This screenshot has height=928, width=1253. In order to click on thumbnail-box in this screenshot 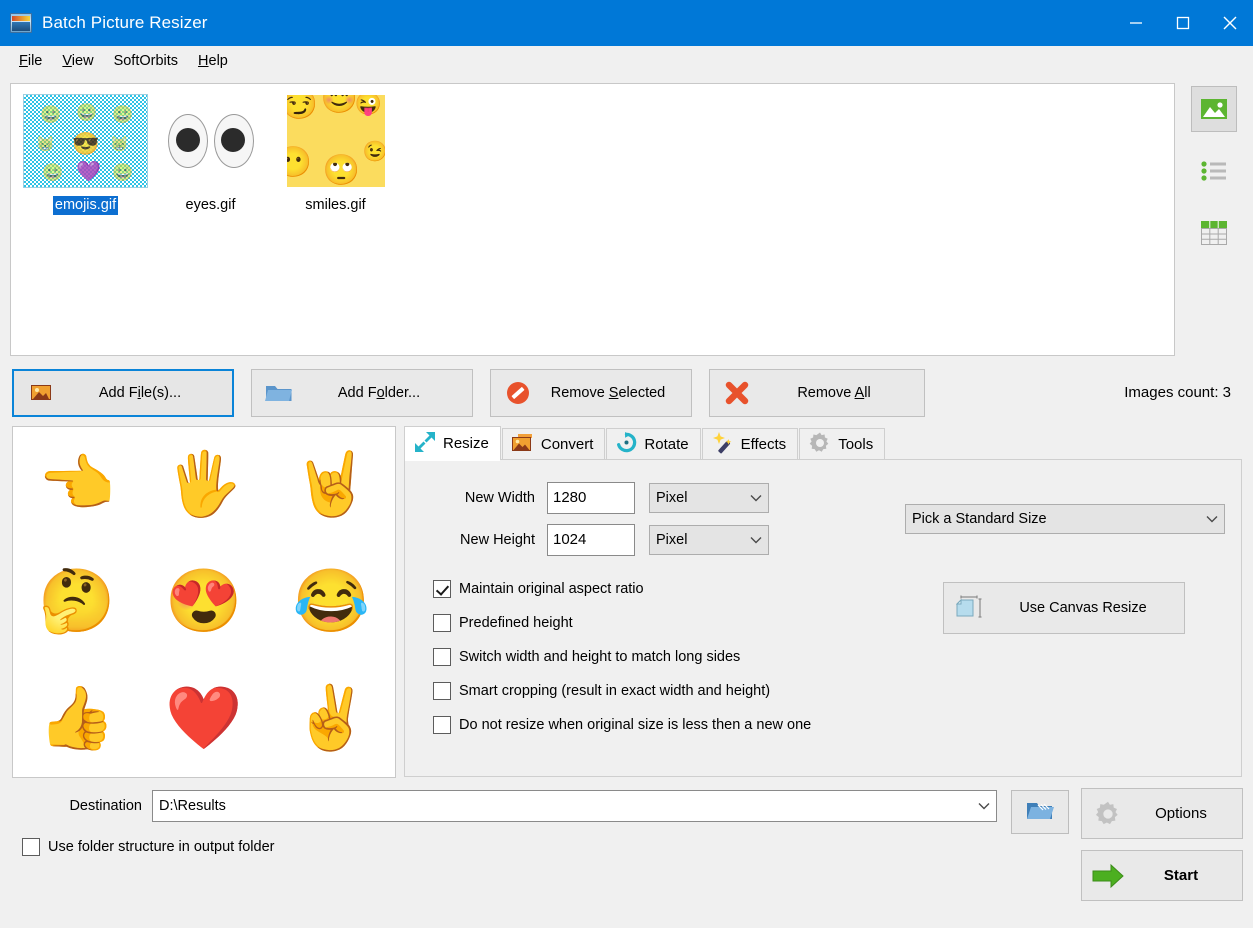, I will do `click(210, 141)`.